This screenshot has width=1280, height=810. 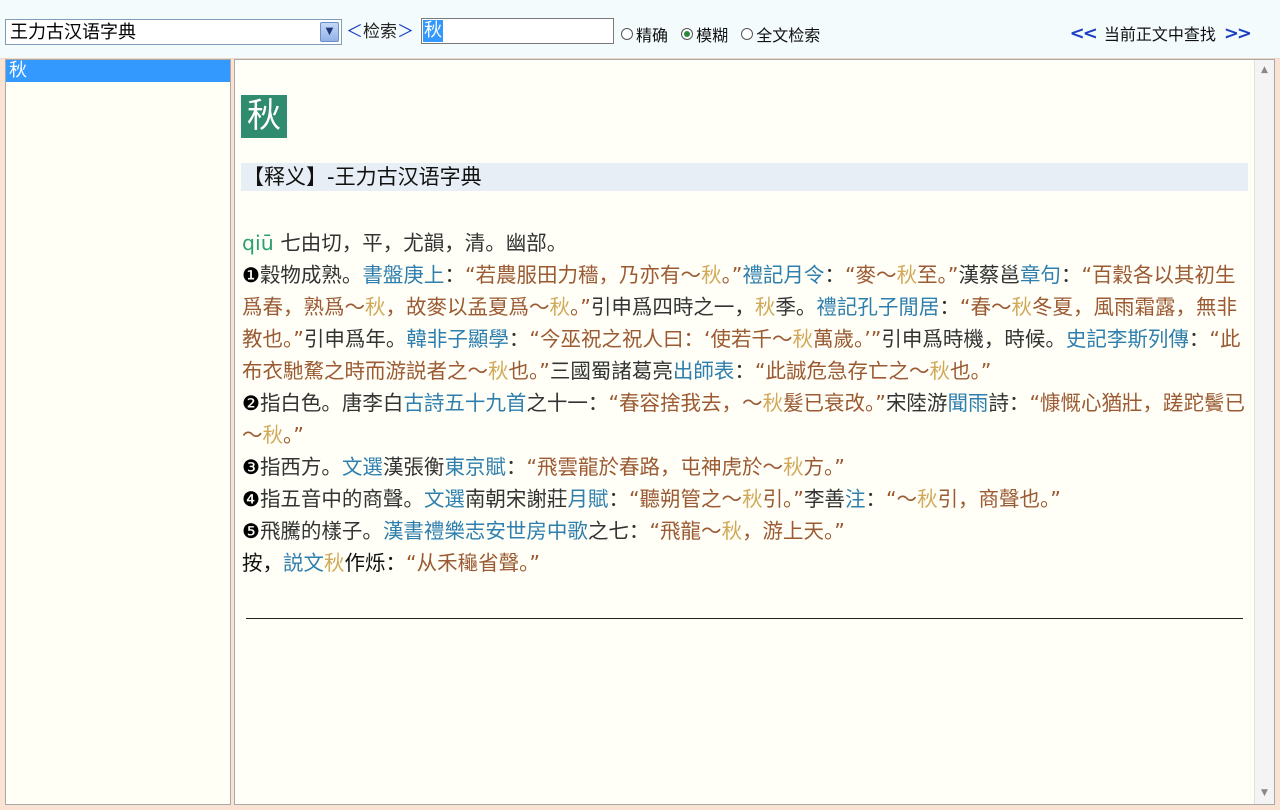 I want to click on sense-text: “此誠危急存亡之～, so click(x=842, y=371).